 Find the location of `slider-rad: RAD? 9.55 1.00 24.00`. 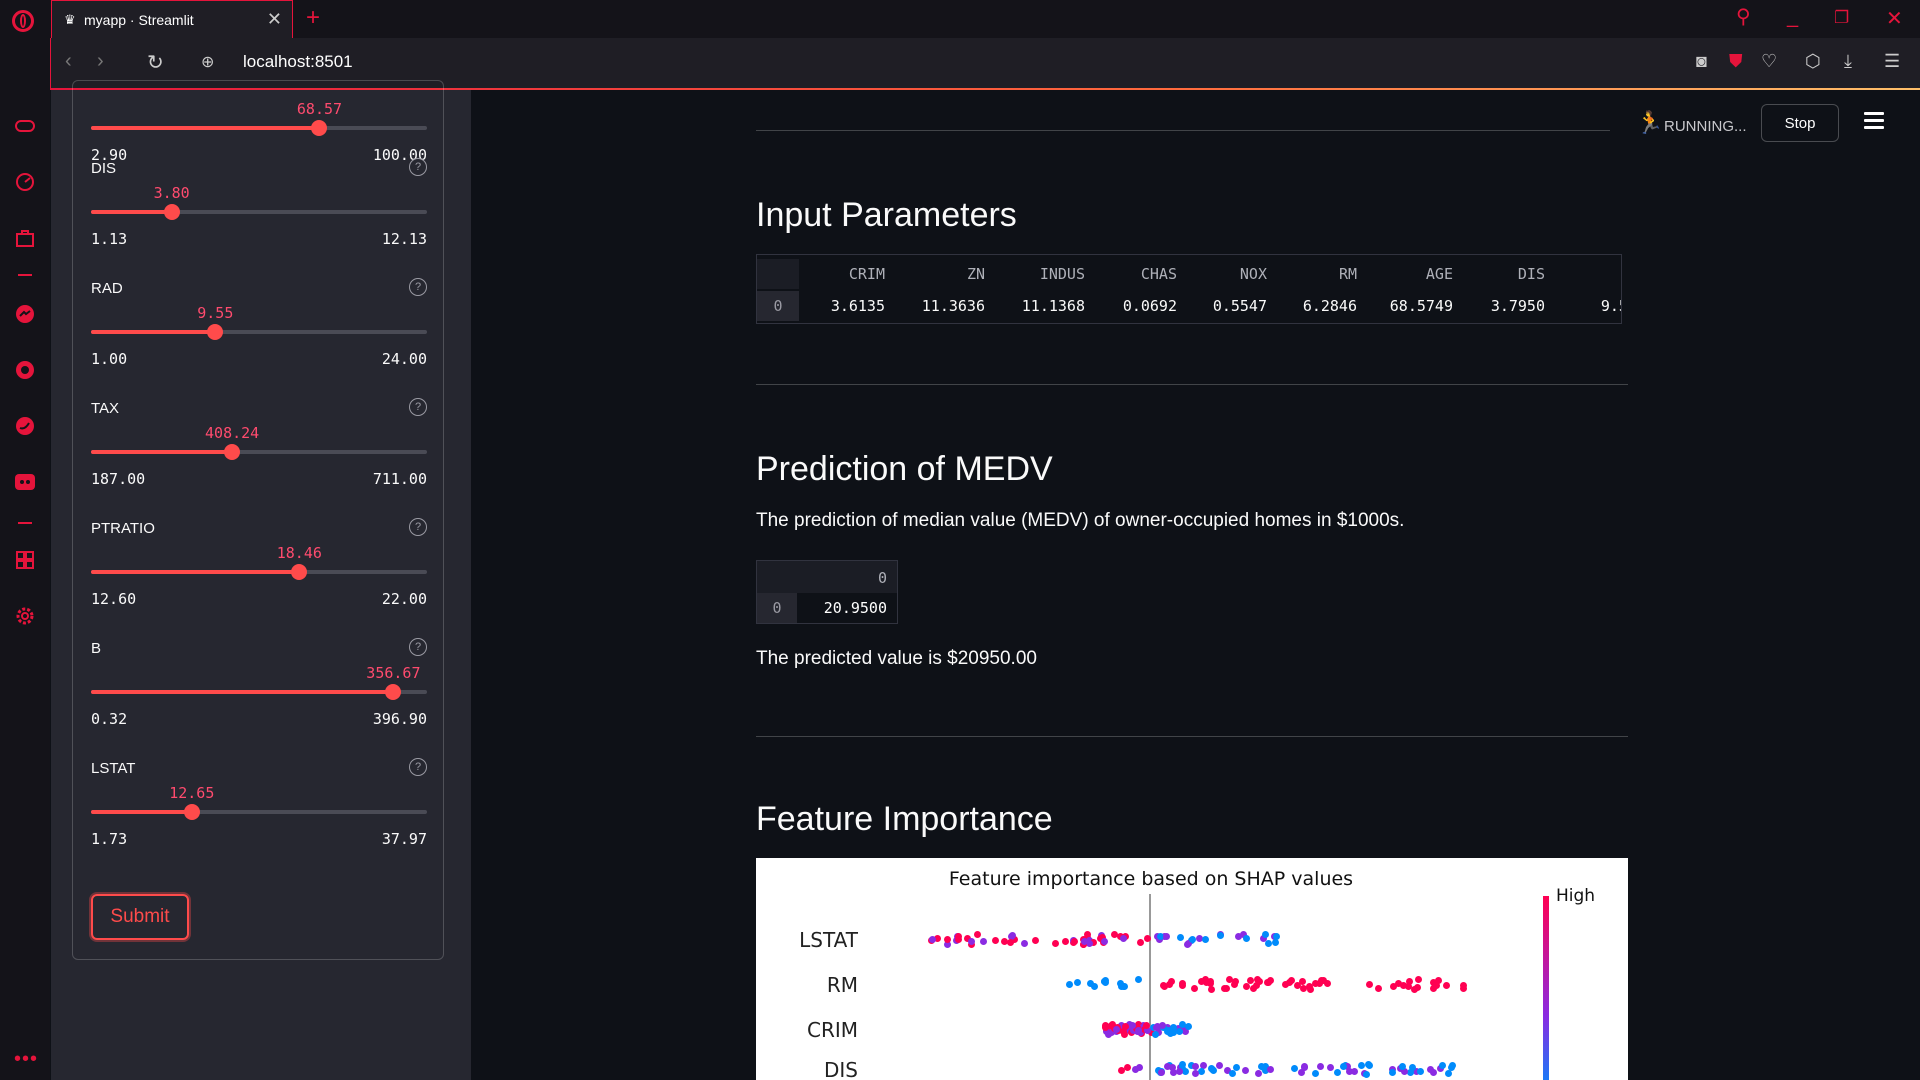

slider-rad: RAD? 9.55 1.00 24.00 is located at coordinates (259, 334).